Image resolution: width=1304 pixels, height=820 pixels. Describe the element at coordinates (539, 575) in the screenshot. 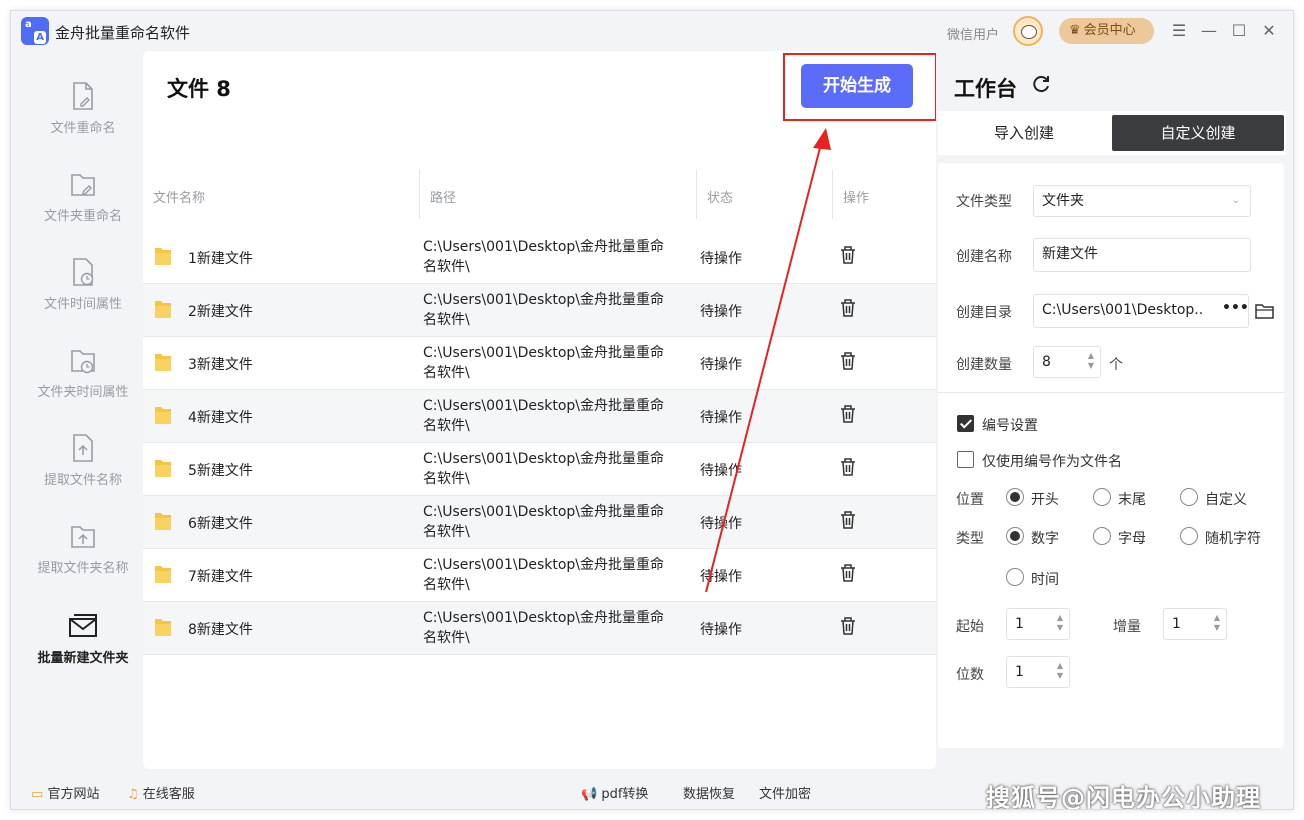

I see `table-row: 7新建文件 C:\Users\001\Desktop\金舟批量重命名软件\ 待操作` at that location.